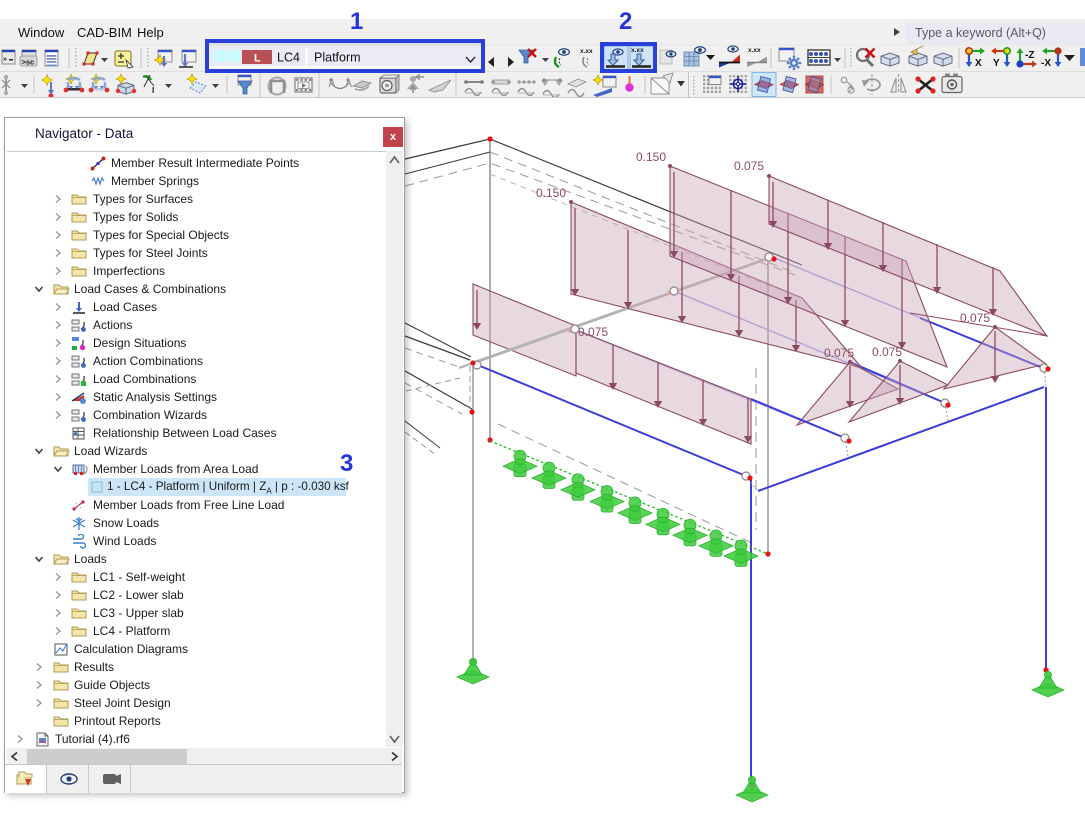  I want to click on svg-text: -X, so click(1046, 63).